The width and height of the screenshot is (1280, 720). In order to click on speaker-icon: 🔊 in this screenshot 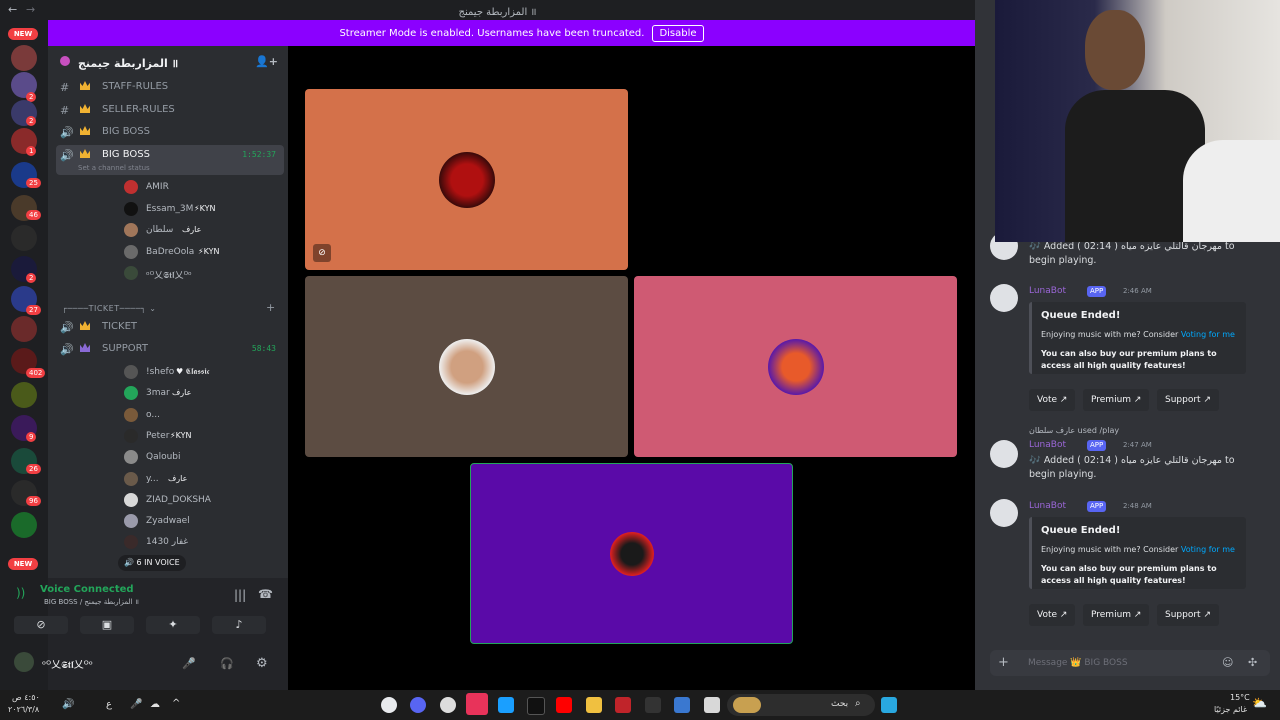, I will do `click(130, 562)`.